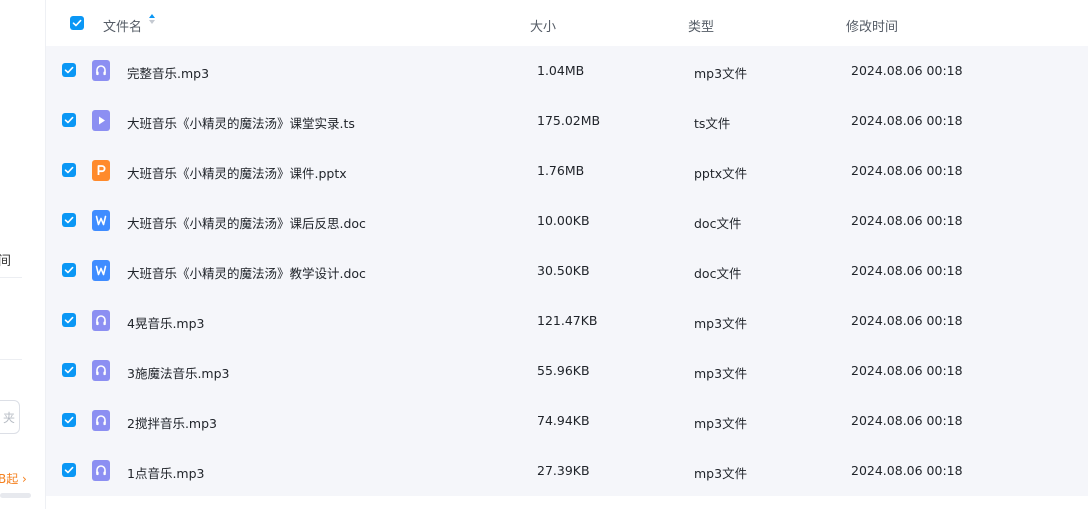 The height and width of the screenshot is (509, 1088). I want to click on column-header-type: 类型, so click(701, 25).